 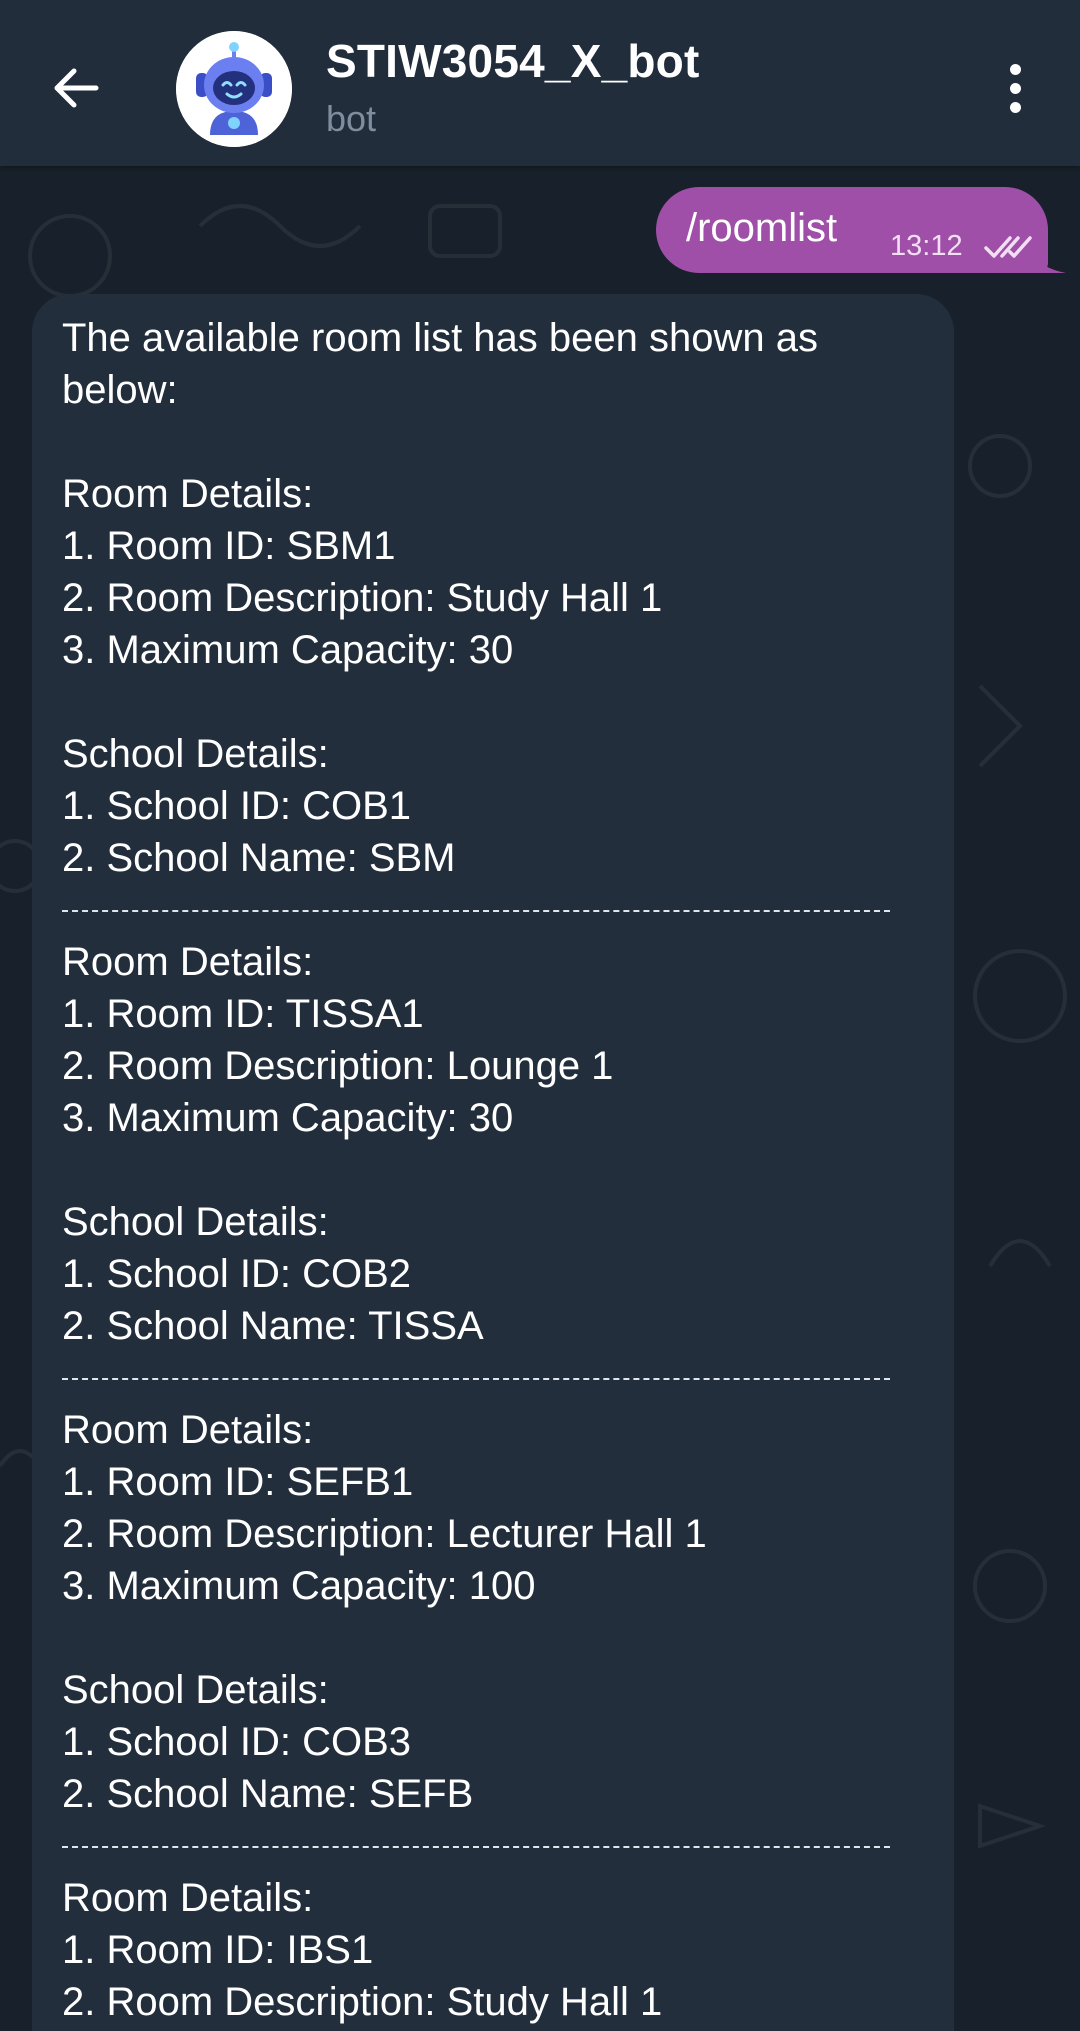 What do you see at coordinates (120, 390) in the screenshot?
I see `message-intro-line: below:` at bounding box center [120, 390].